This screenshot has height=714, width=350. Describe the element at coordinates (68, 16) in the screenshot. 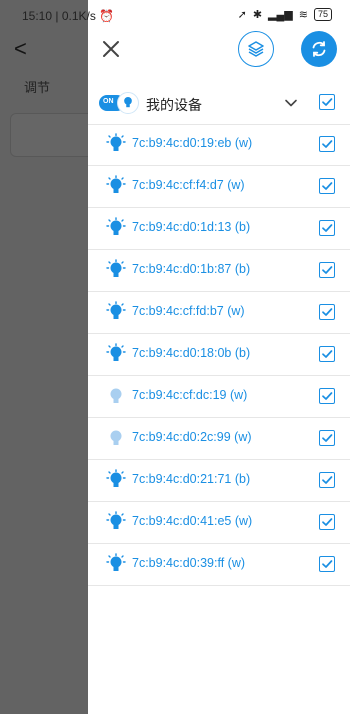

I see `status-time: 15:10 | 0.1K/s ⏰` at that location.